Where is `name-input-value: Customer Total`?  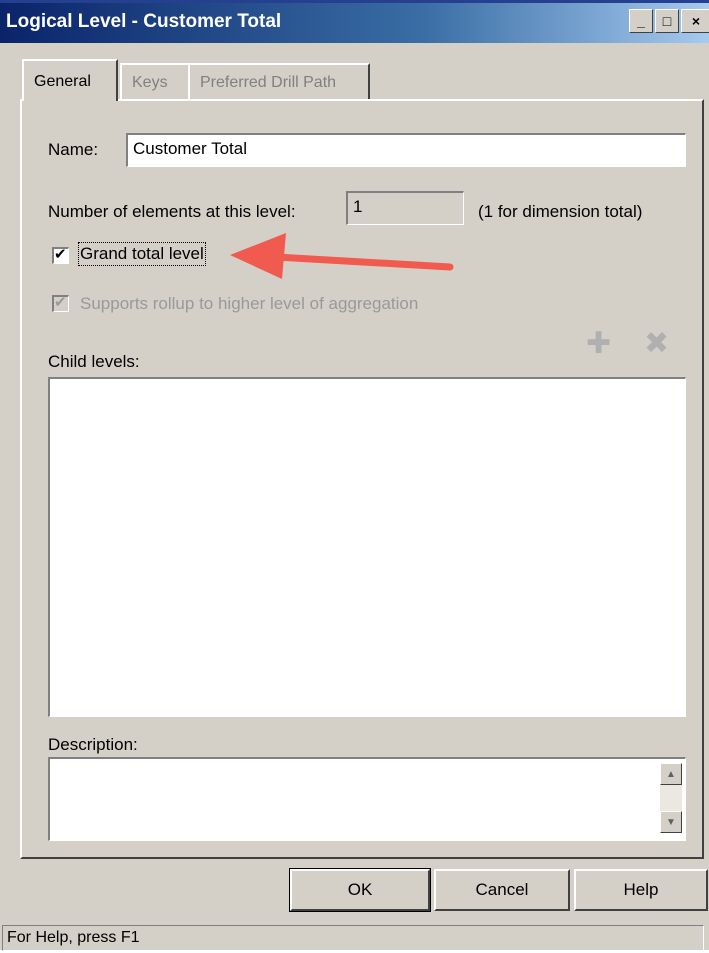
name-input-value: Customer Total is located at coordinates (190, 148).